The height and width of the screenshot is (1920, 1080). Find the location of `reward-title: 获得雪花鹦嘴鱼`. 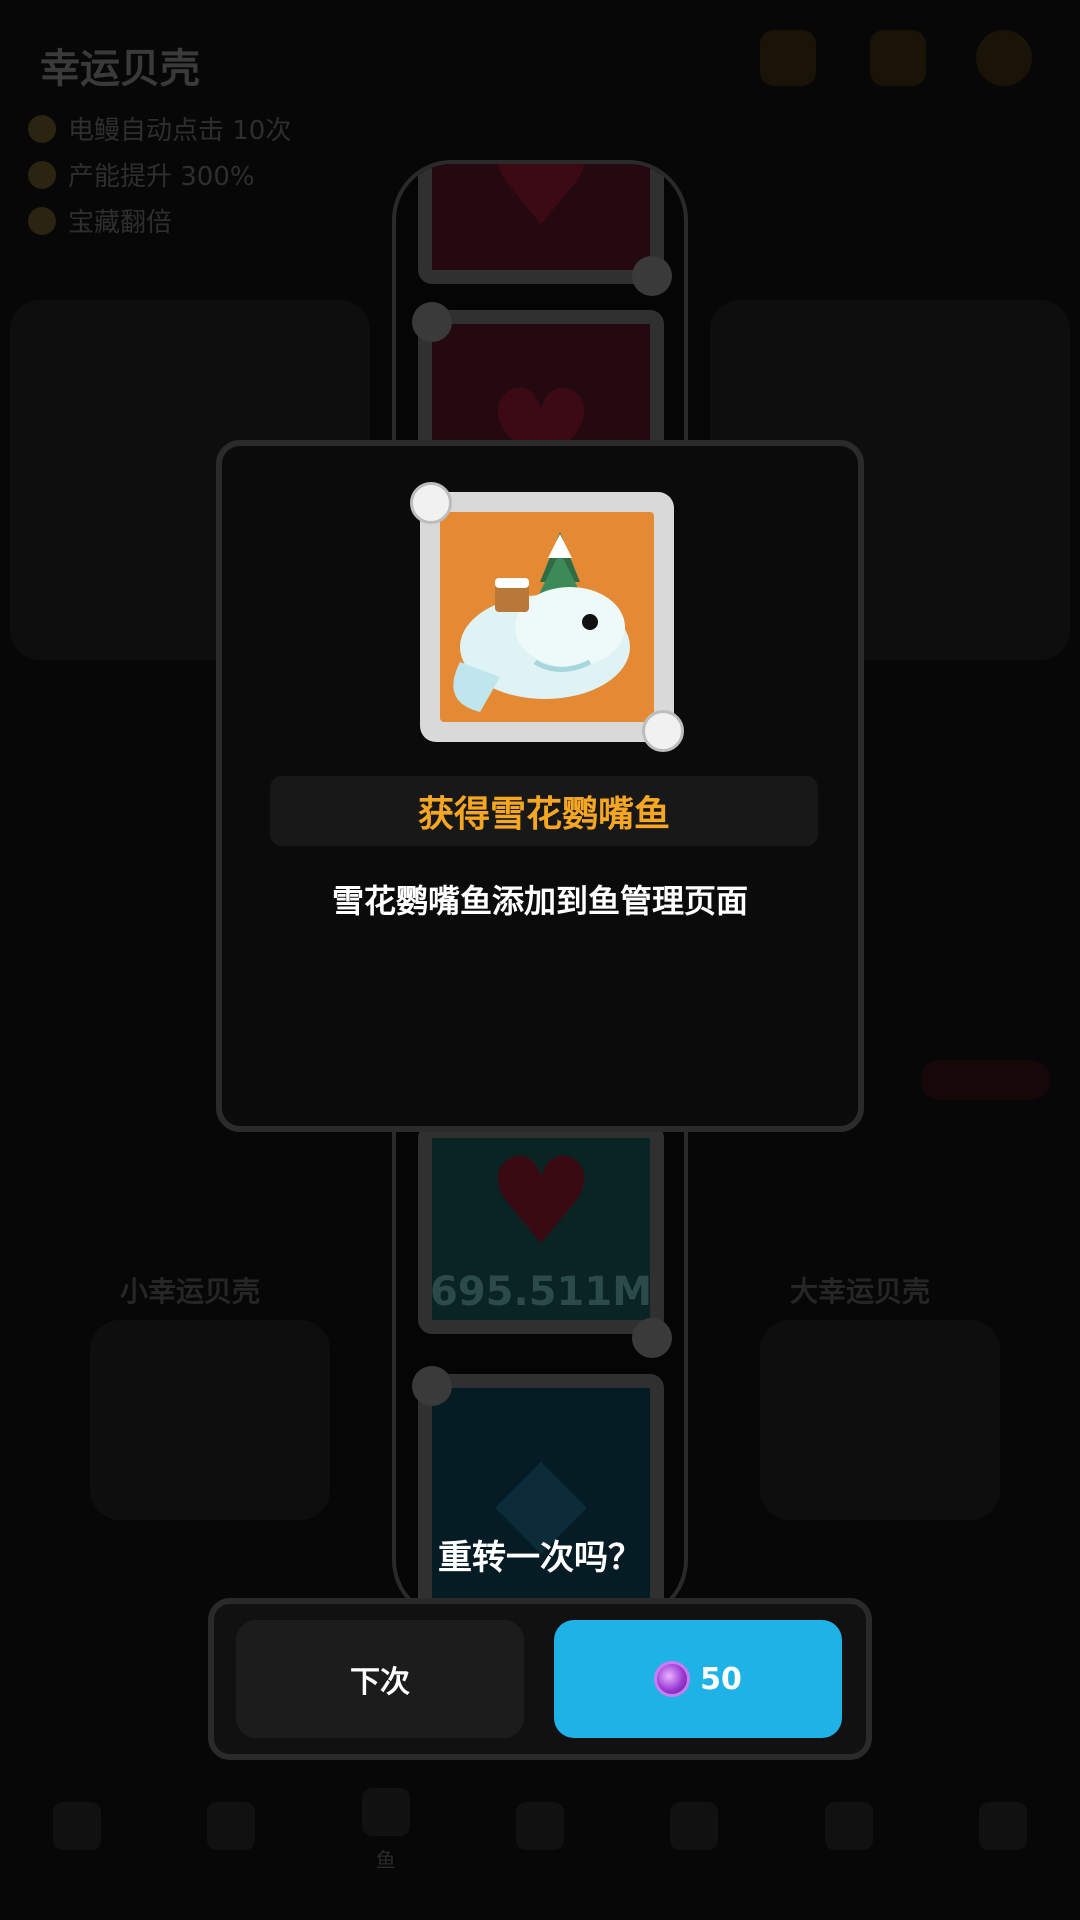

reward-title: 获得雪花鹦嘴鱼 is located at coordinates (543, 814).